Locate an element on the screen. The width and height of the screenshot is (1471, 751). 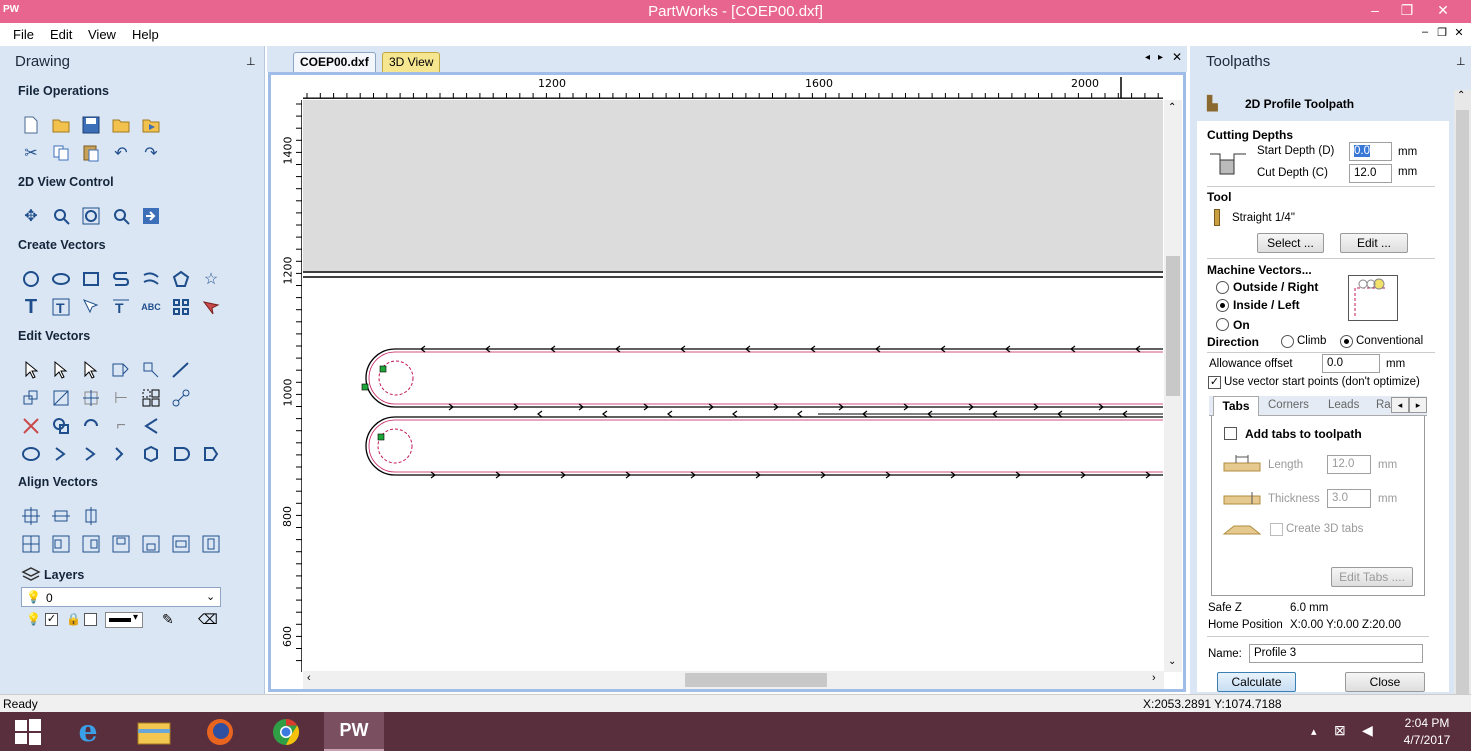
tab-tabs: Tabs is located at coordinates (1236, 406).